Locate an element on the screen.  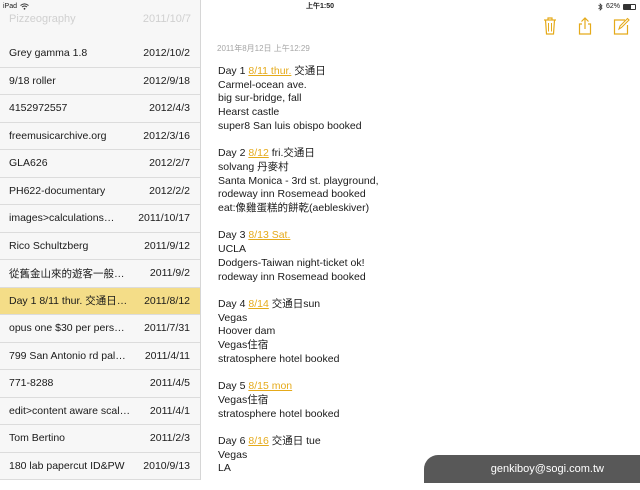
note-line: solvang 丹麥村 is located at coordinates (423, 168).